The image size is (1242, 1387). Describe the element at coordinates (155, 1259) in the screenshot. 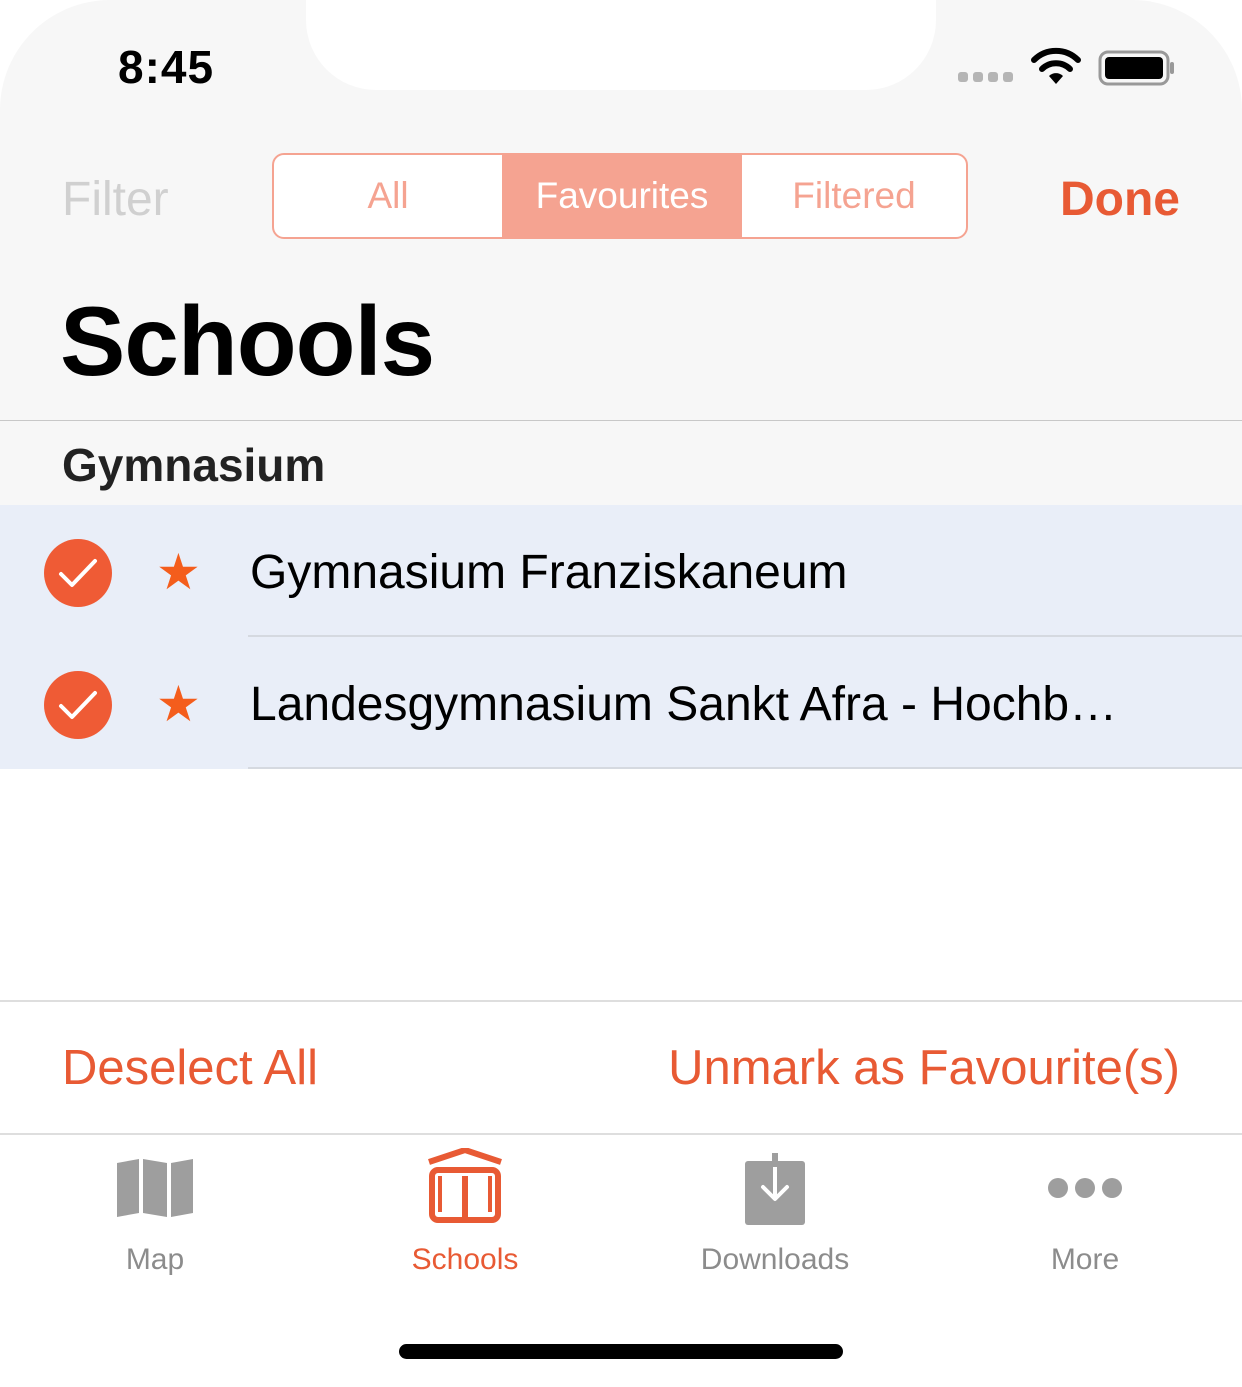

I see `tab-label: Map` at that location.